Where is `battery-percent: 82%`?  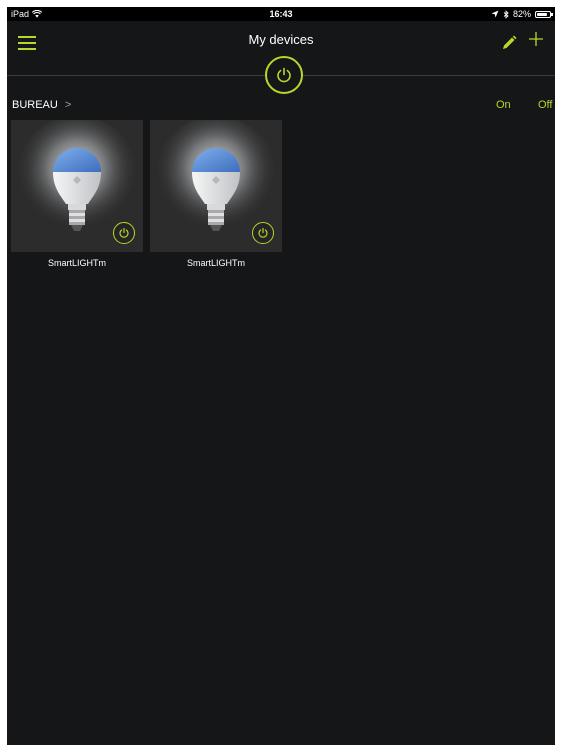
battery-percent: 82% is located at coordinates (521, 14).